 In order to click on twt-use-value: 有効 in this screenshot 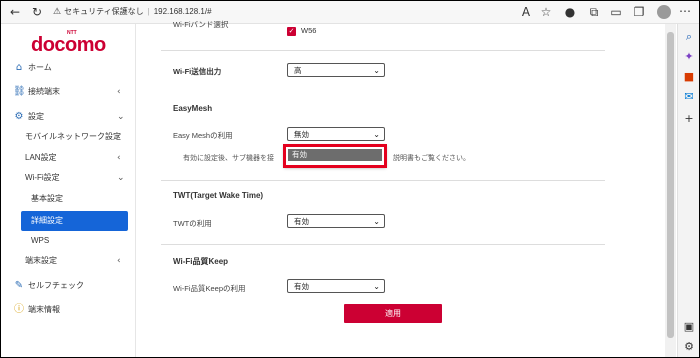, I will do `click(301, 221)`.